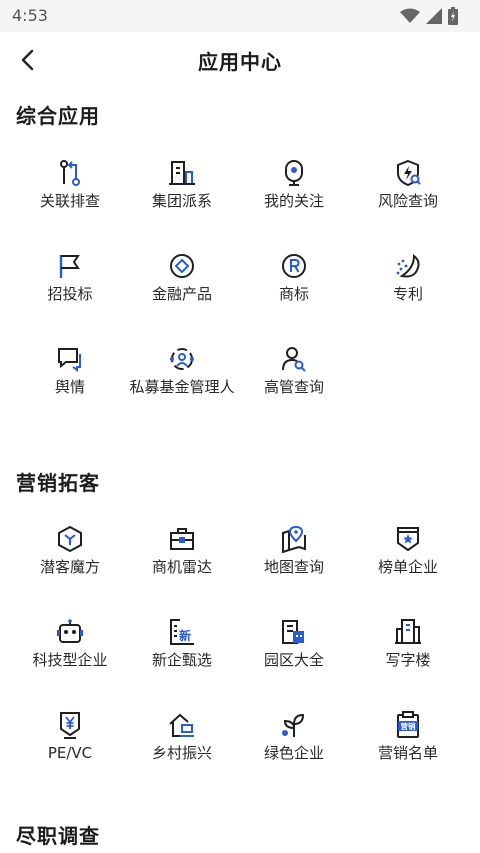 This screenshot has width=480, height=853. I want to click on signal-icon, so click(434, 16).